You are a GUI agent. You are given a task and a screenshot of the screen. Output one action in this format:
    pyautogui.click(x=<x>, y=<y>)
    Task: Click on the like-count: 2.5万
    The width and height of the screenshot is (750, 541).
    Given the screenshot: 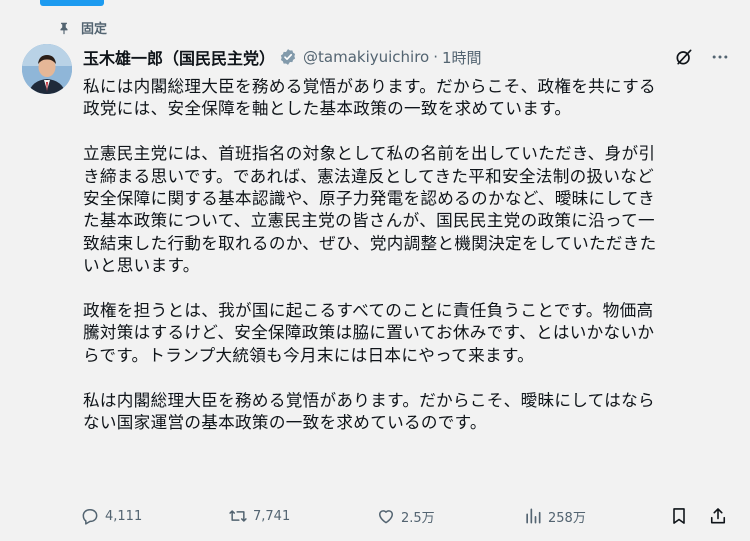 What is the action you would take?
    pyautogui.click(x=418, y=518)
    